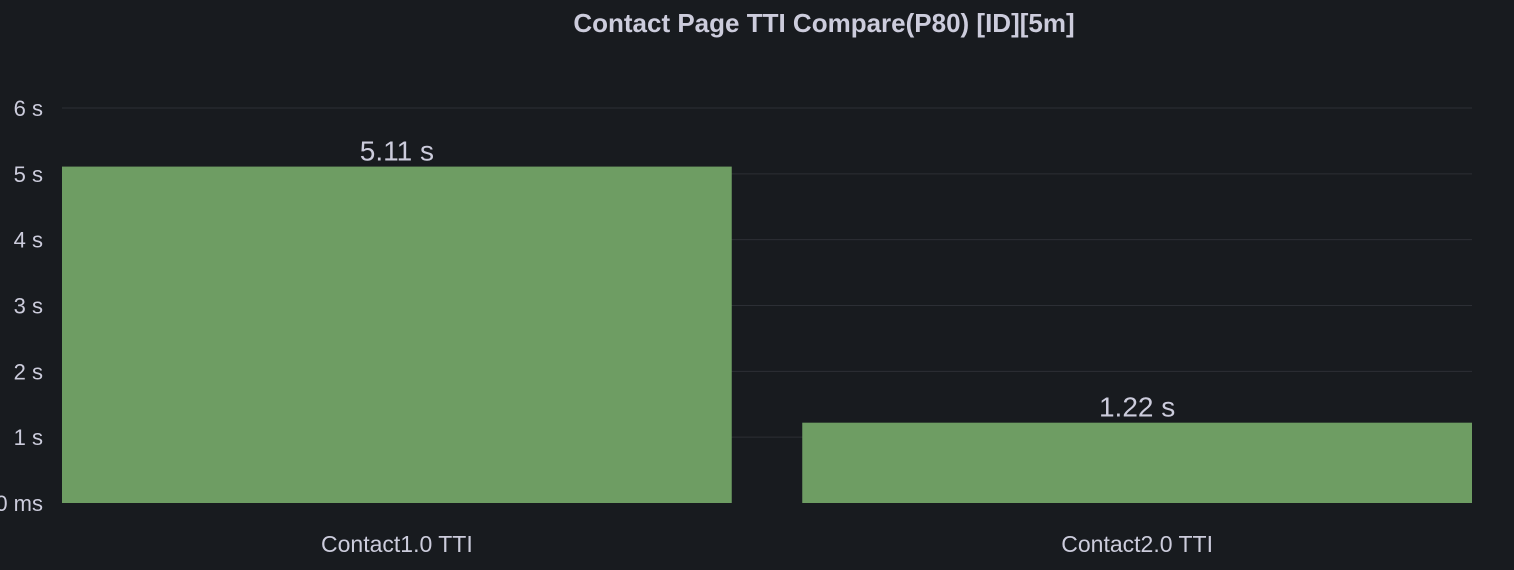 Image resolution: width=1514 pixels, height=570 pixels. I want to click on y-tick-label: 3 s, so click(28, 306).